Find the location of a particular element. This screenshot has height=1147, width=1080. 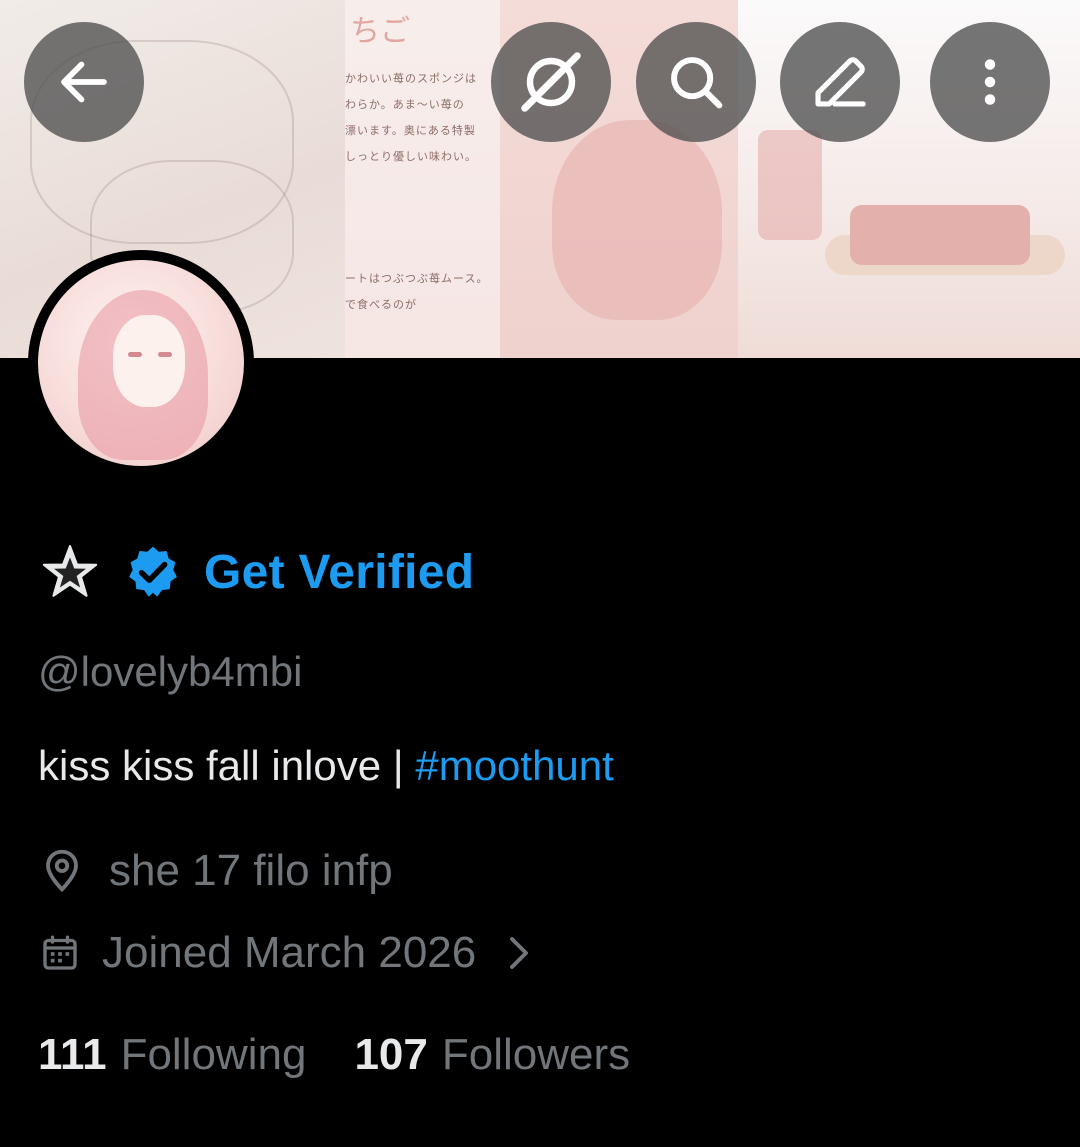

banner-kana-decoration: ちご is located at coordinates (380, 31).